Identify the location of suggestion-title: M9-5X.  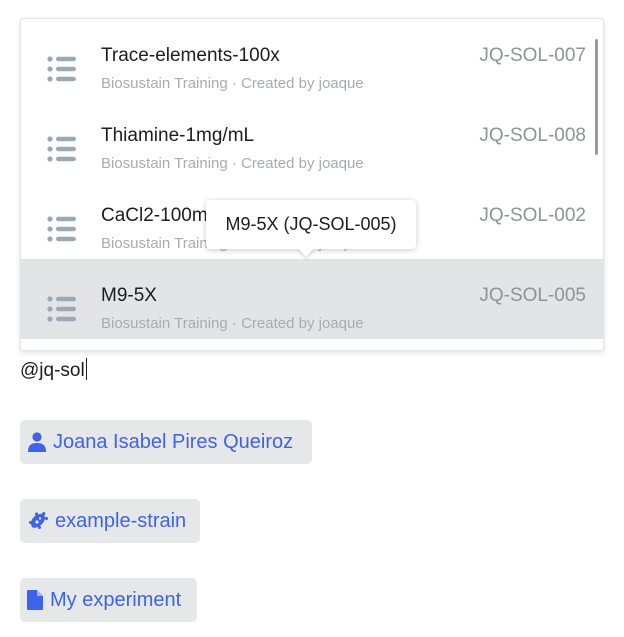
(129, 295).